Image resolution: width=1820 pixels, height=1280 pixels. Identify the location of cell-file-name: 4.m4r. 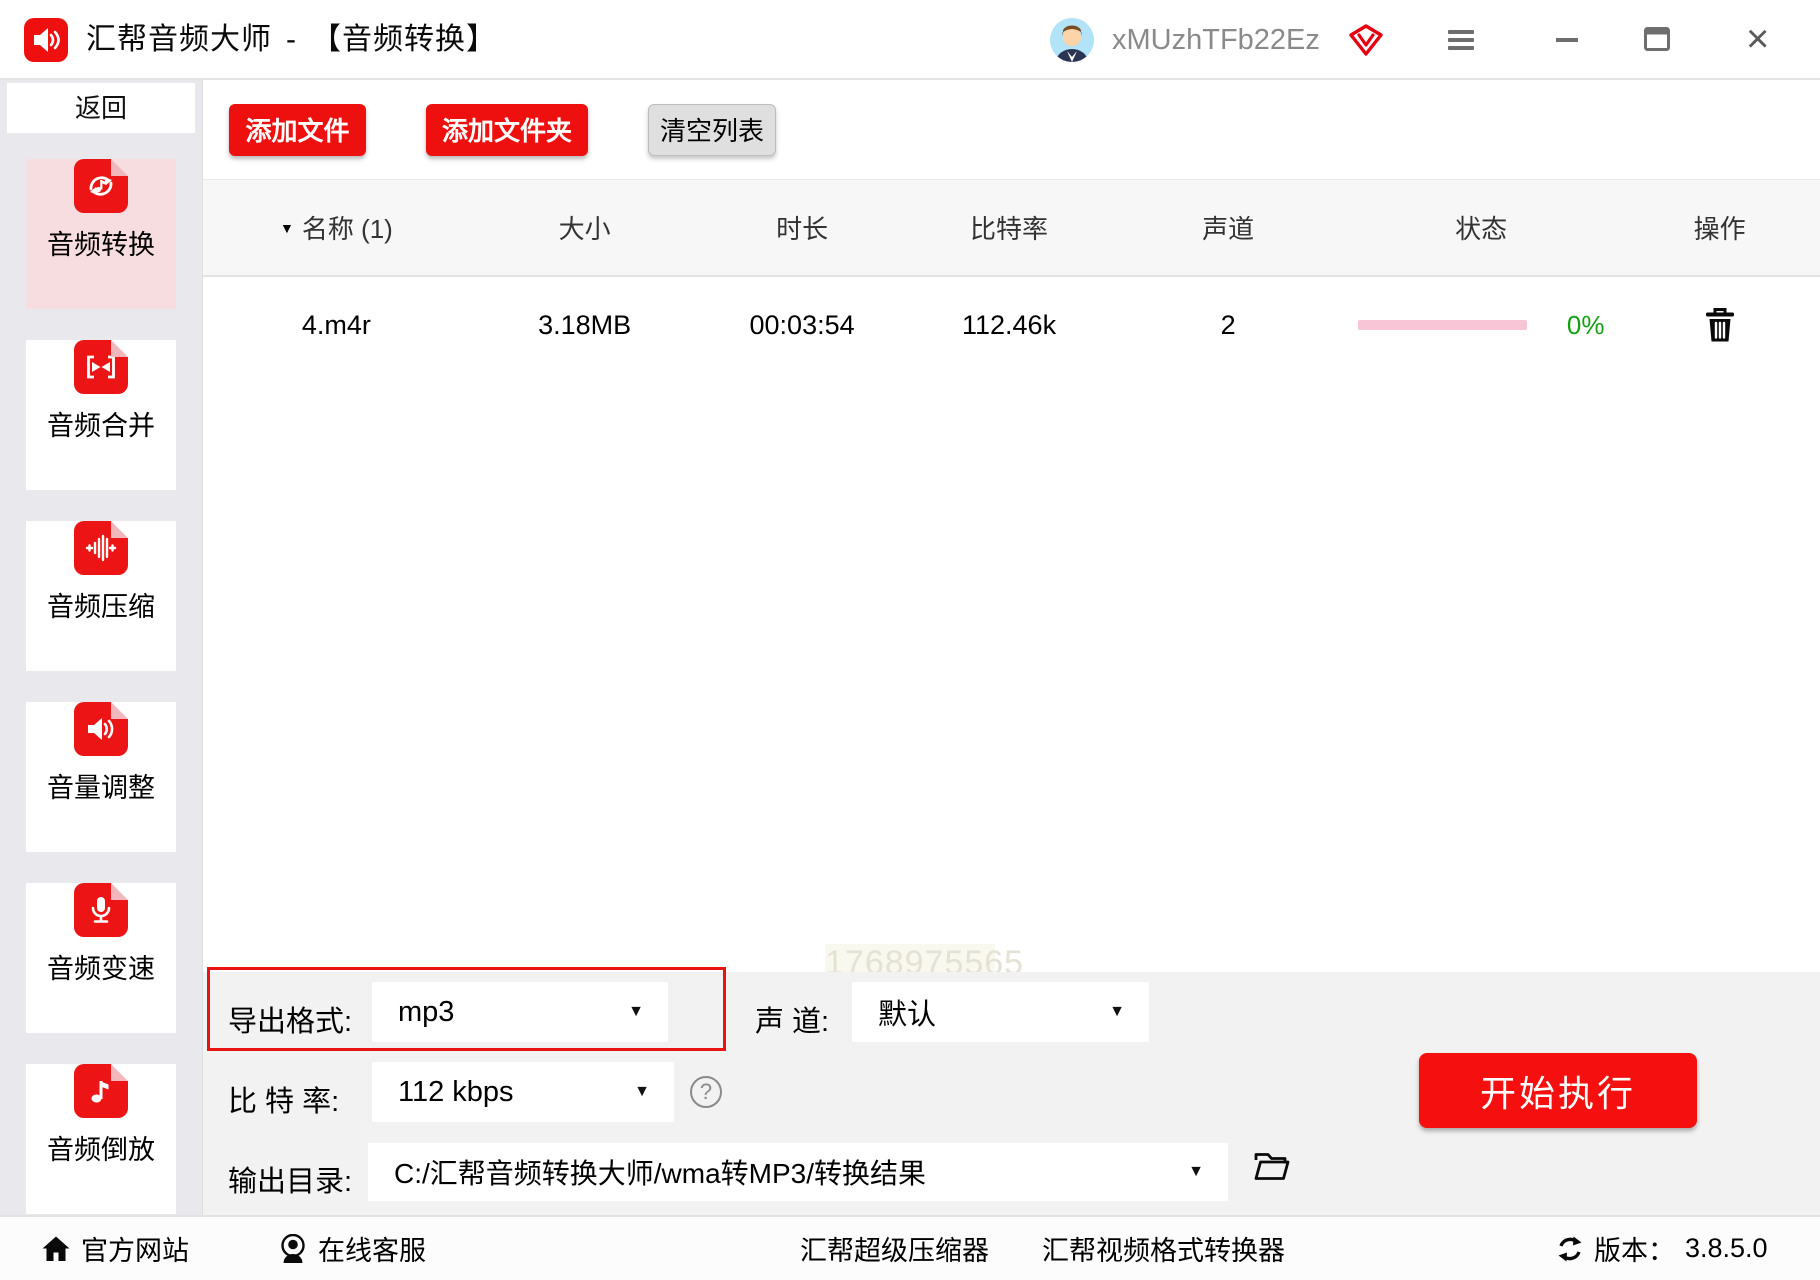
(336, 324).